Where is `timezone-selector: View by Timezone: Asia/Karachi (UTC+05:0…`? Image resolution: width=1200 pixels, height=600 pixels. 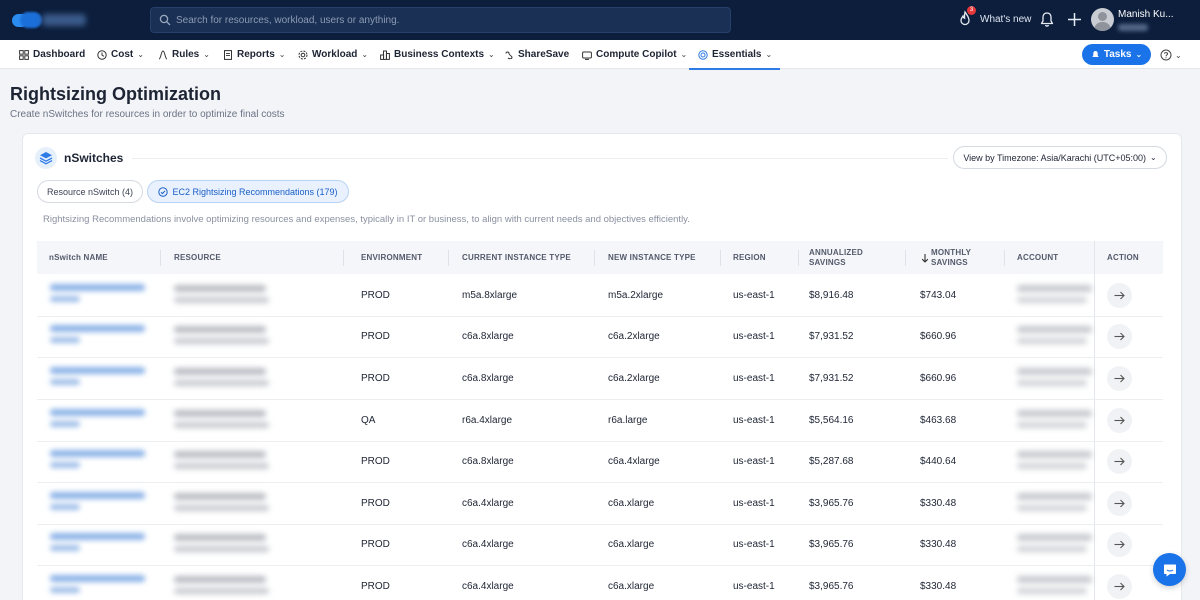
timezone-selector: View by Timezone: Asia/Karachi (UTC+05:0… is located at coordinates (1060, 157).